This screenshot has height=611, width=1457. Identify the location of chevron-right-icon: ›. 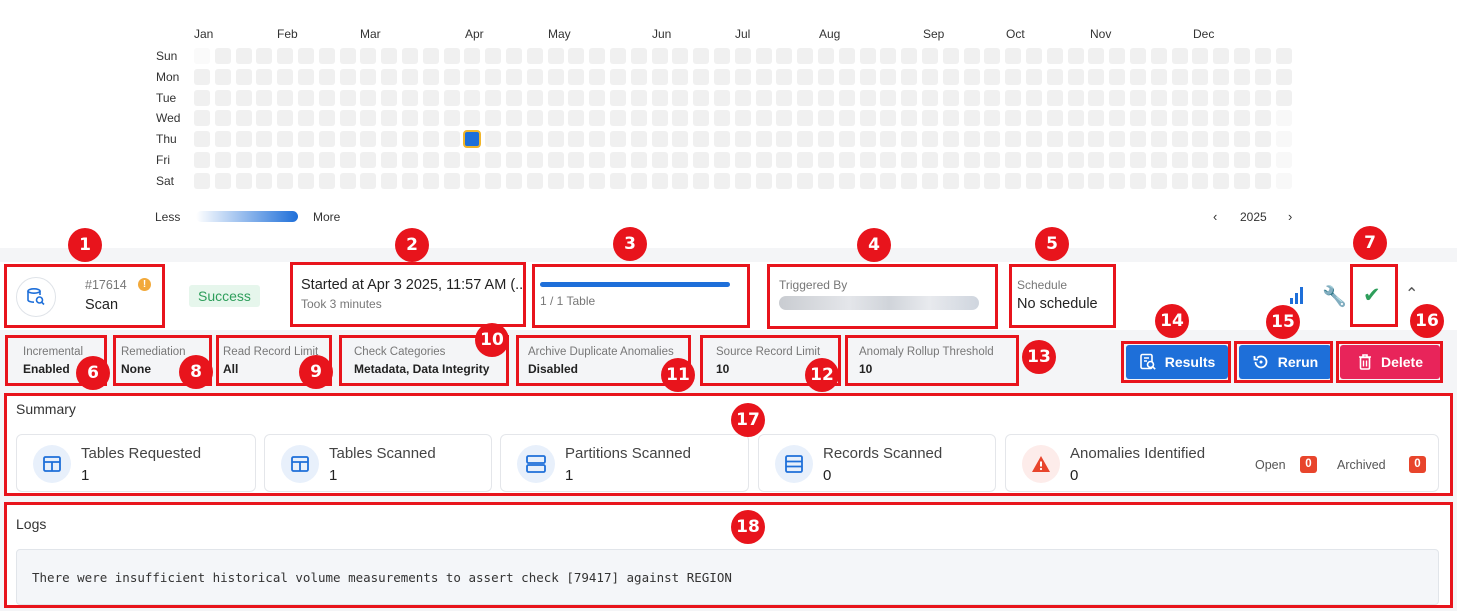
(1290, 216).